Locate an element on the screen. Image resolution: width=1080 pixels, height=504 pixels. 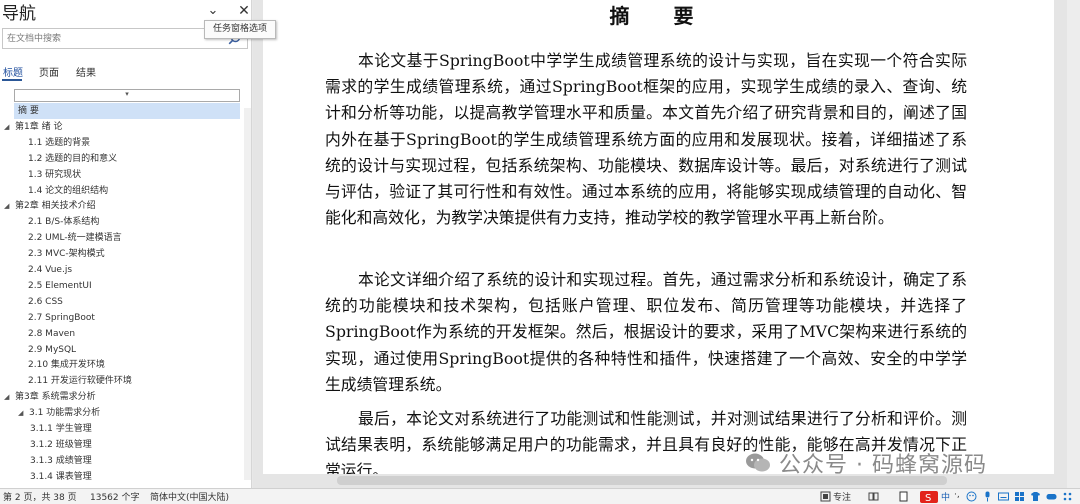
nav-heading-item: 1.3 研究现状 is located at coordinates (54, 175).